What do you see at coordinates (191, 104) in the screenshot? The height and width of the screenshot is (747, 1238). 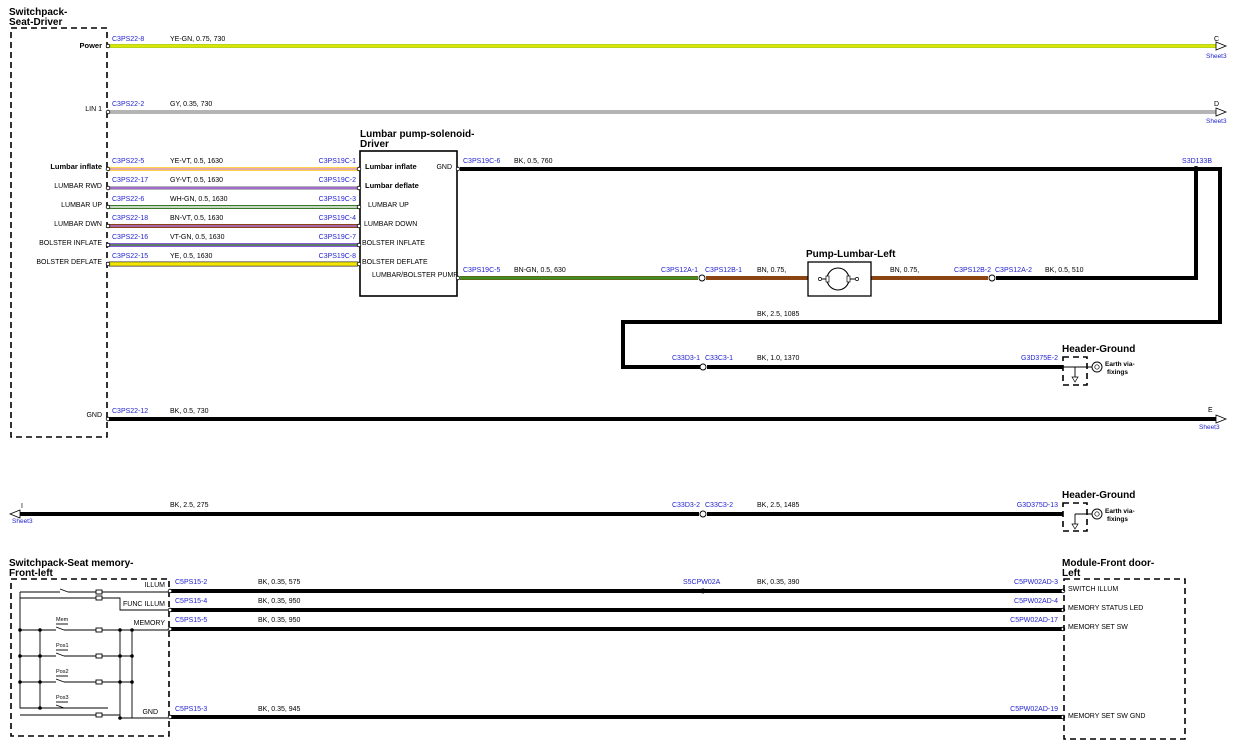 I see `wire-spec-lin1: GY, 0.35, 730` at bounding box center [191, 104].